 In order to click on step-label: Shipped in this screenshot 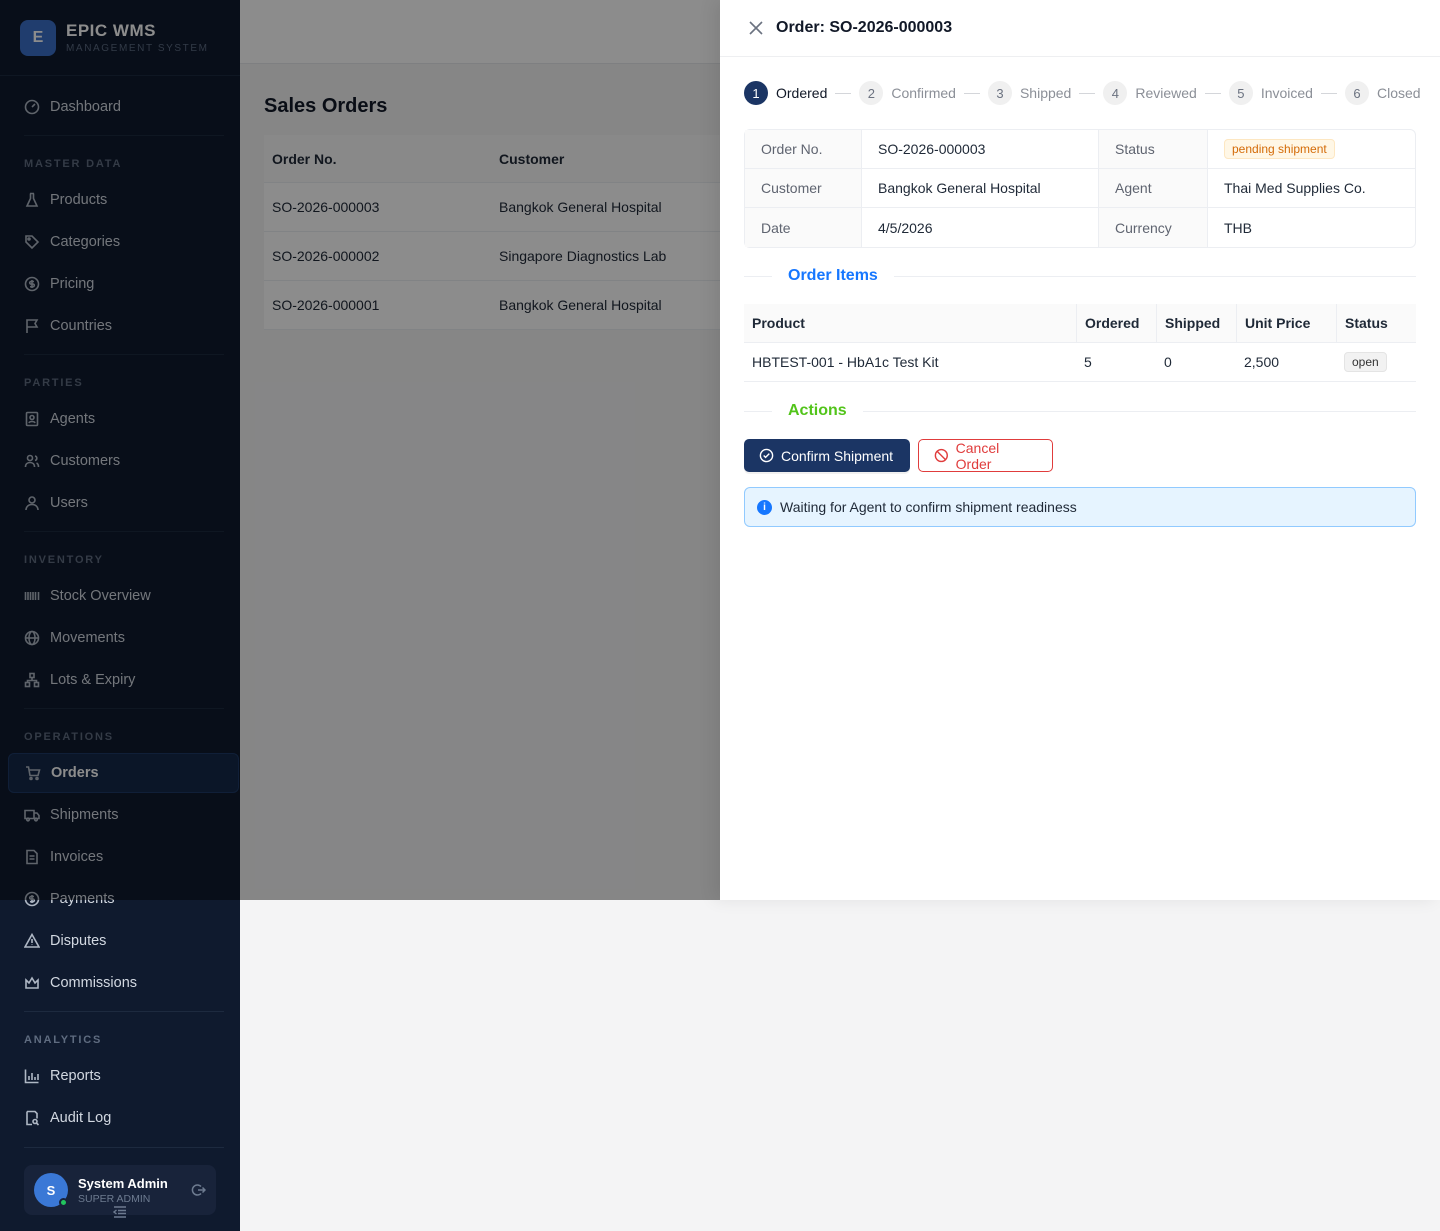, I will do `click(1045, 93)`.